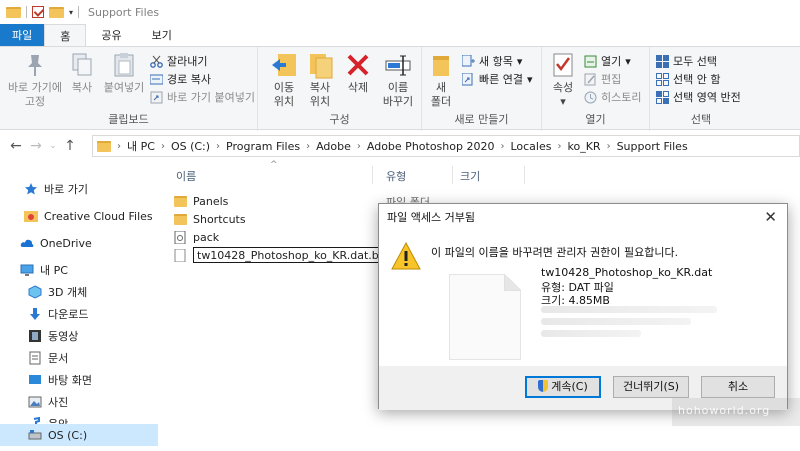 Image resolution: width=800 pixels, height=451 pixels. What do you see at coordinates (210, 219) in the screenshot?
I see `list-item-shortcuts: Shortcuts` at bounding box center [210, 219].